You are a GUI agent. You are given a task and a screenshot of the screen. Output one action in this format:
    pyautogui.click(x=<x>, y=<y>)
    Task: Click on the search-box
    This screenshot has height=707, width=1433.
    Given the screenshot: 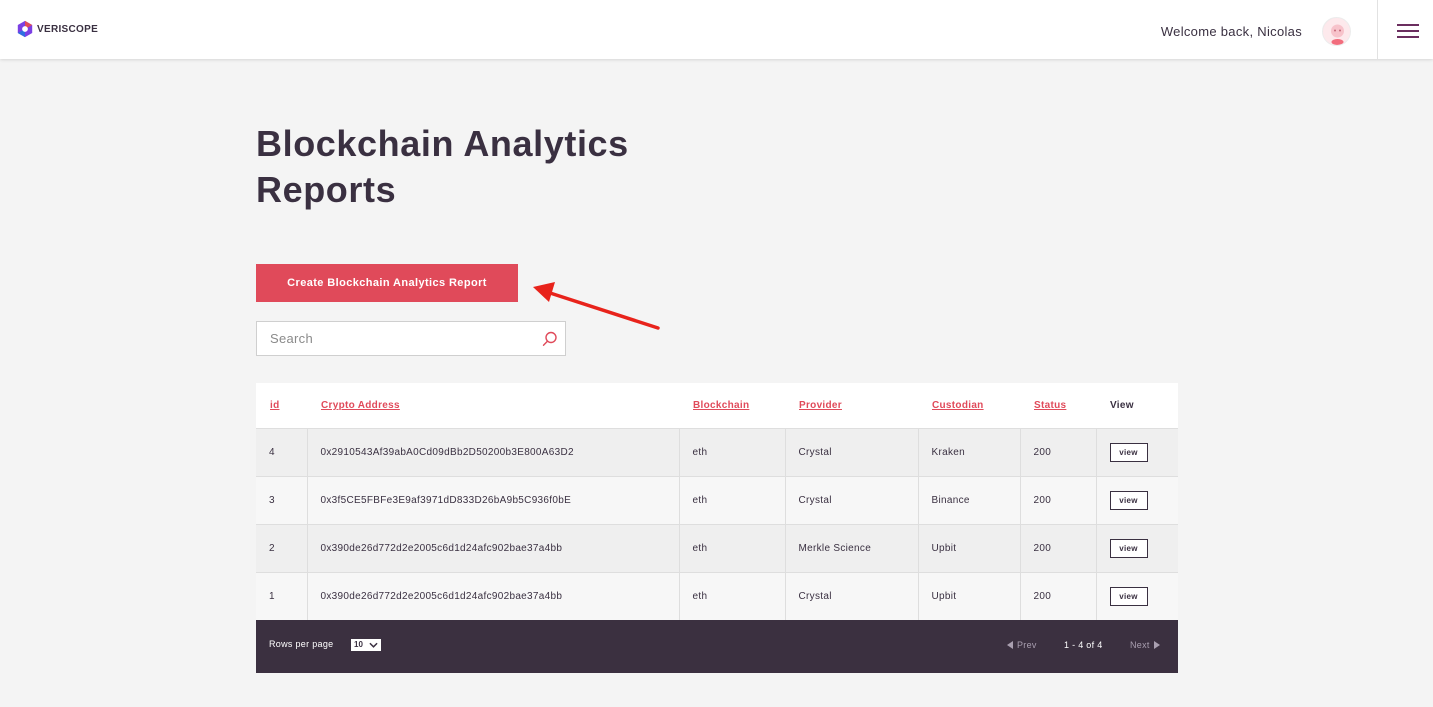 What is the action you would take?
    pyautogui.click(x=411, y=338)
    